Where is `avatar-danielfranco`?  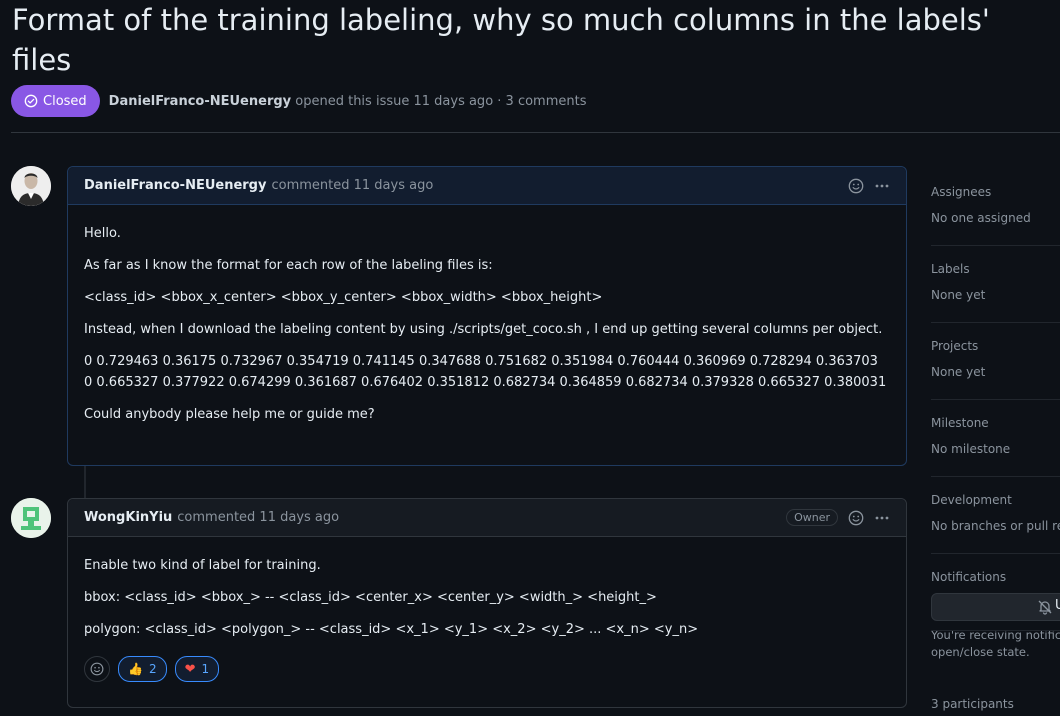
avatar-danielfranco is located at coordinates (31, 186).